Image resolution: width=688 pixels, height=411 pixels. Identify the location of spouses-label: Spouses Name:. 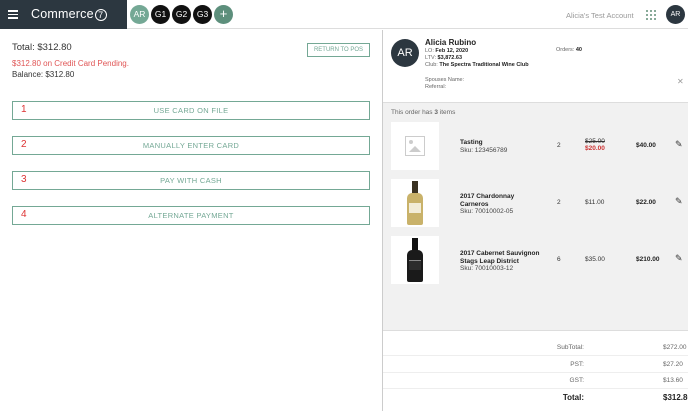
(445, 80).